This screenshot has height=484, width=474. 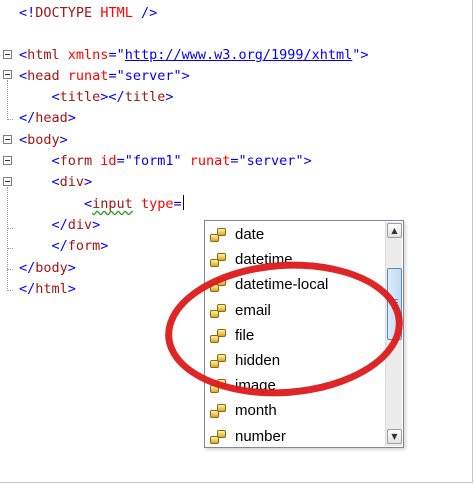 What do you see at coordinates (296, 360) in the screenshot?
I see `completion-item: hidden` at bounding box center [296, 360].